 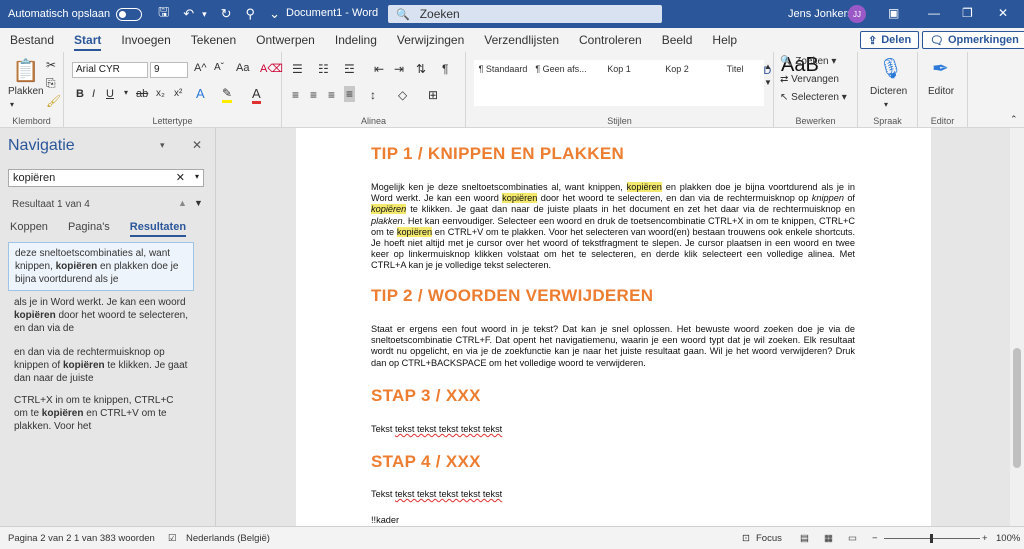 What do you see at coordinates (808, 61) in the screenshot?
I see `find-button: 🔍 Zoeken ▾` at bounding box center [808, 61].